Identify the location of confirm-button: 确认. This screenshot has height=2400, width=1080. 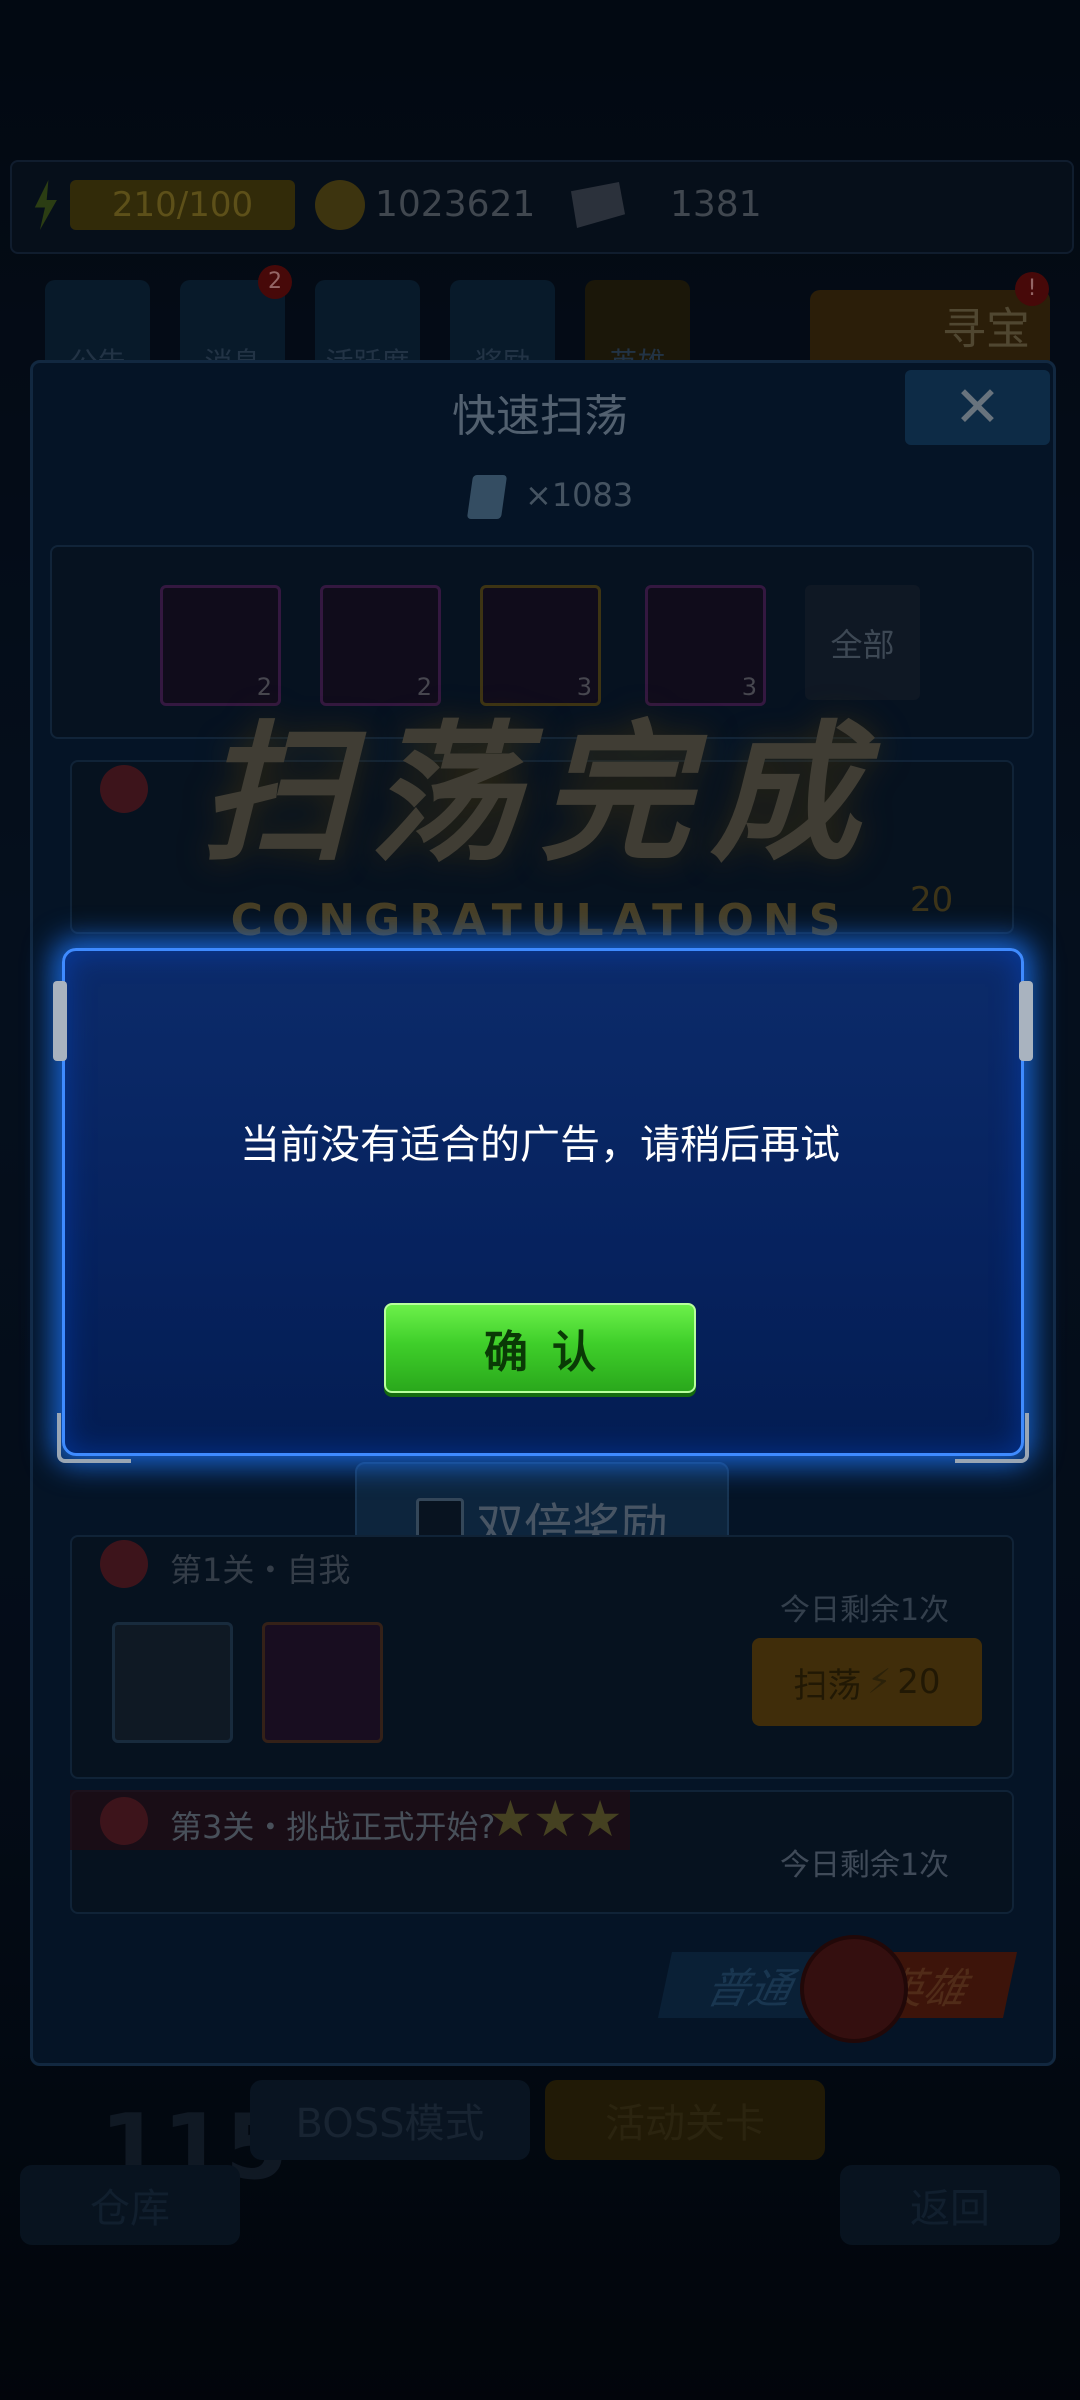
(540, 1348).